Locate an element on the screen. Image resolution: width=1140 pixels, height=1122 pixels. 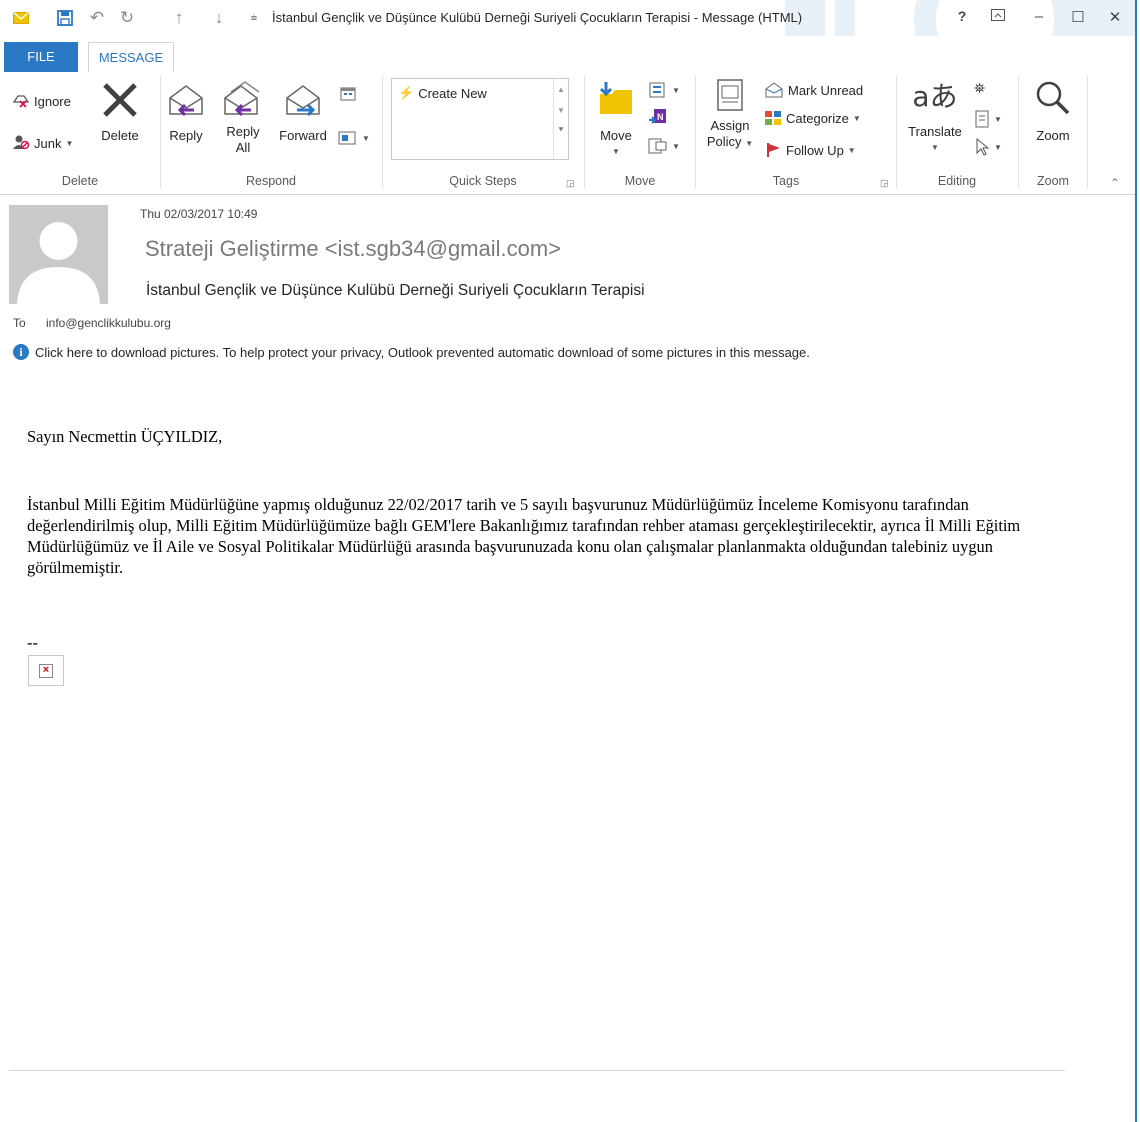
select-button: ▼ is located at coordinates (988, 147).